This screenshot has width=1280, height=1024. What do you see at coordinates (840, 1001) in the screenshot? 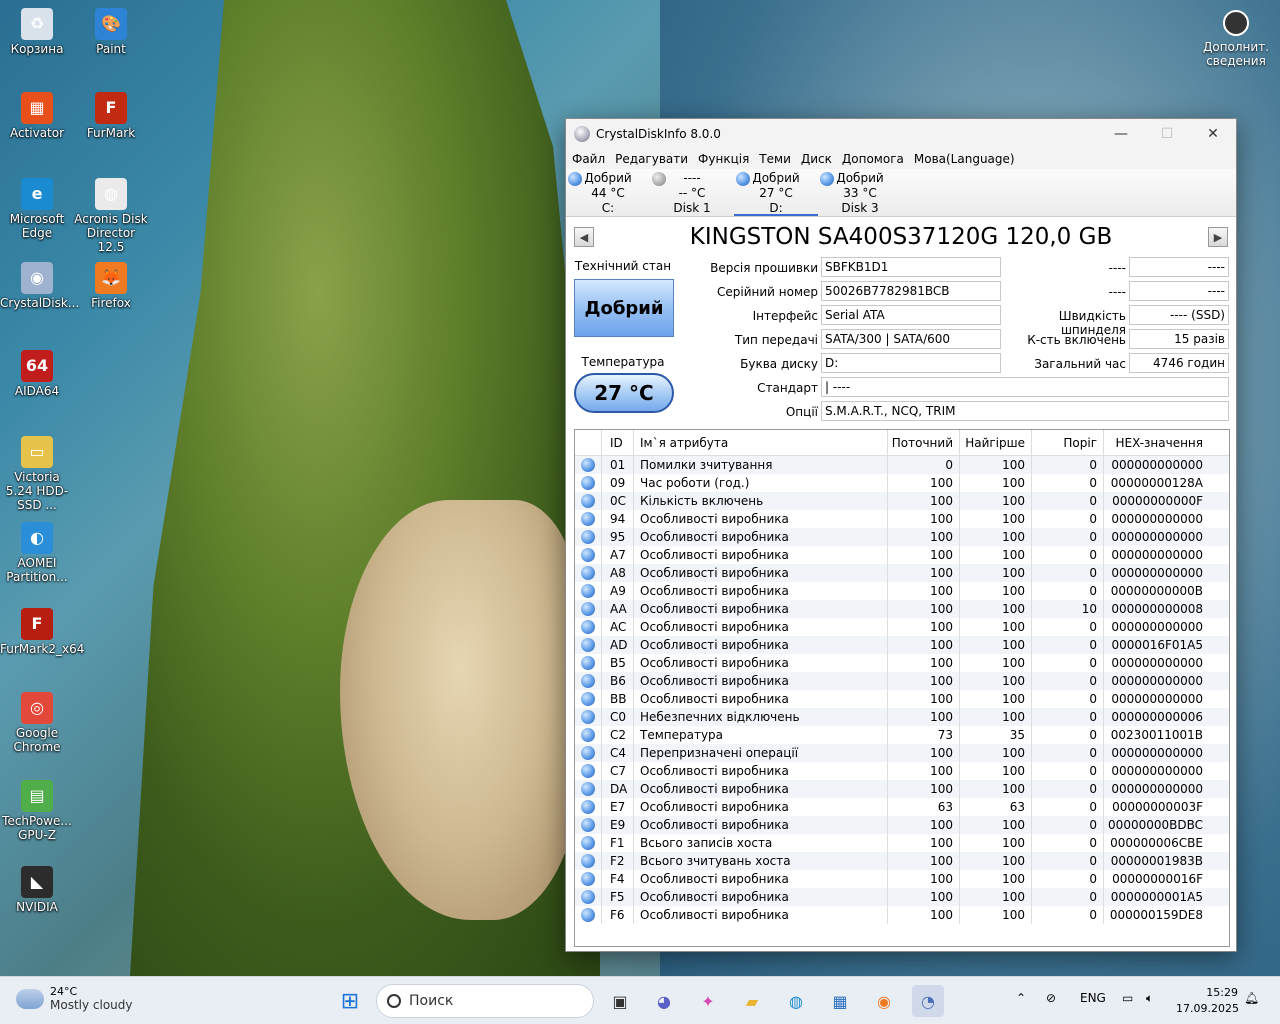
I see `store-icon: ▦` at bounding box center [840, 1001].